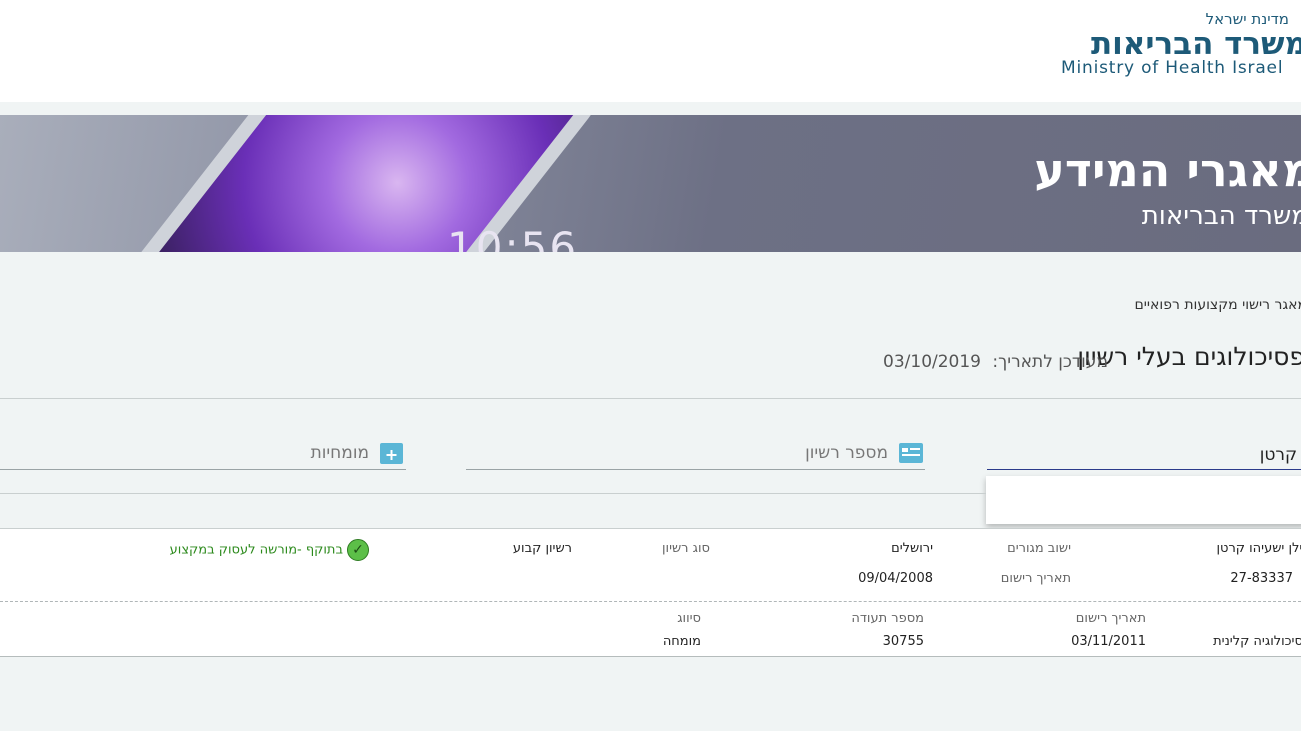 The image size is (1301, 731). Describe the element at coordinates (1172, 68) in the screenshot. I see `logo-english-text: Ministry of Health Israel` at that location.